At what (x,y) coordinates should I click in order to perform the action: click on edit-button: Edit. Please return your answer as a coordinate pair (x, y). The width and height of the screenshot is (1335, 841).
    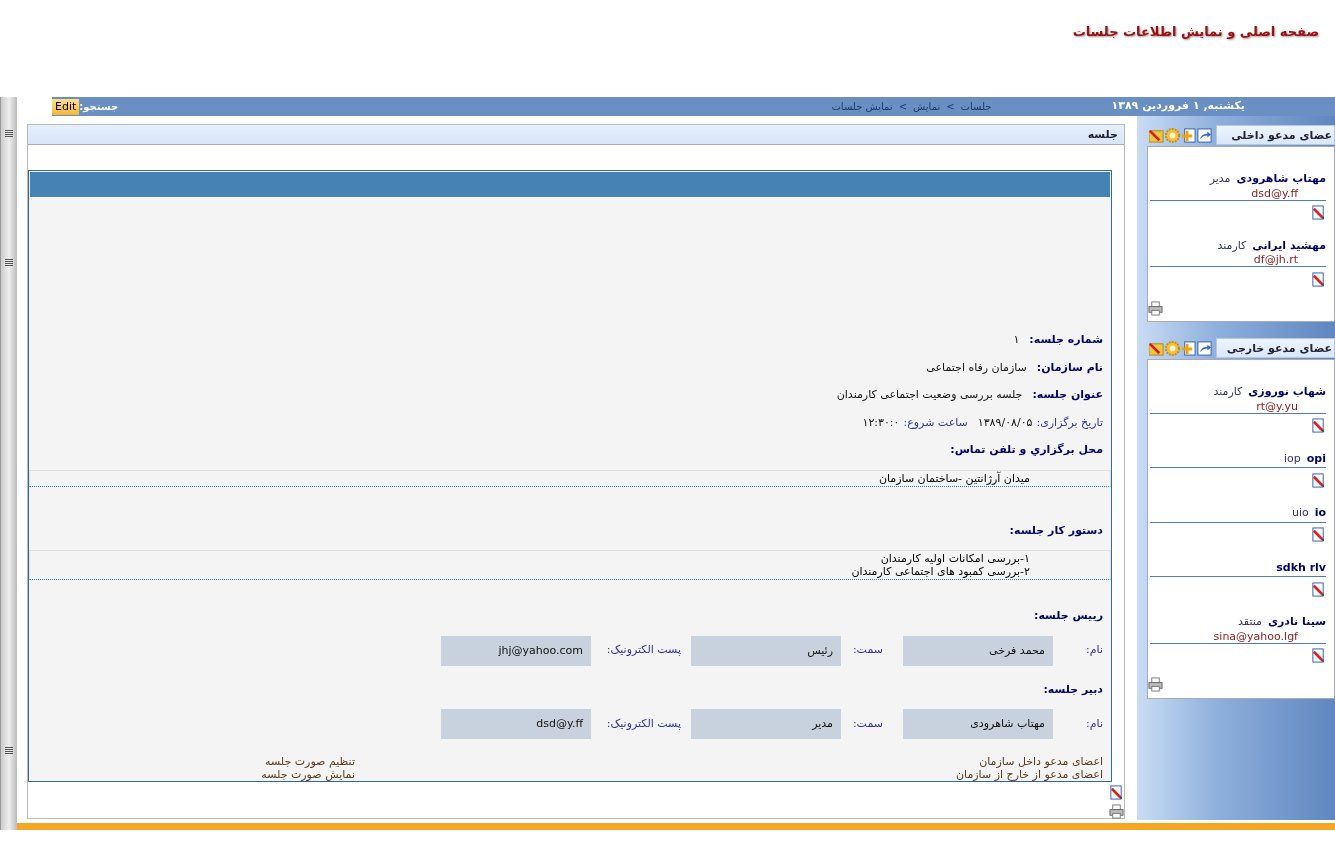
    Looking at the image, I should click on (66, 106).